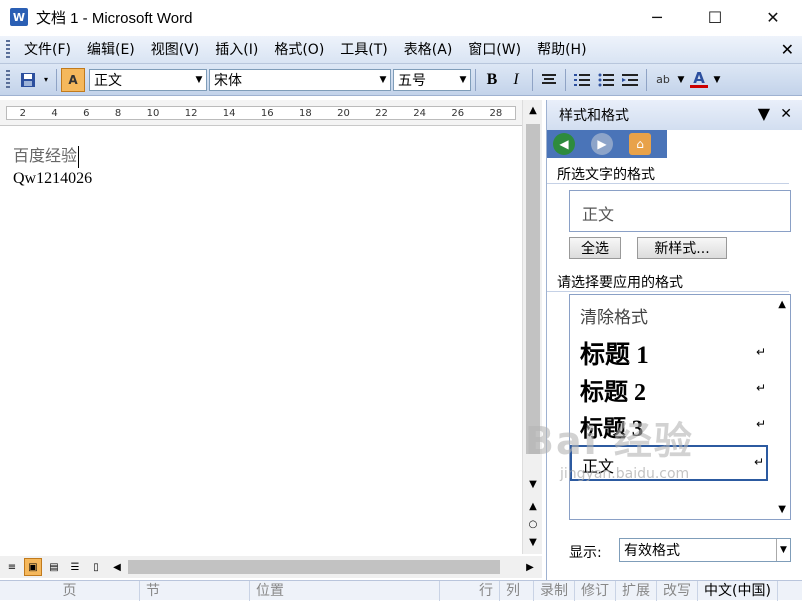  I want to click on styles-pane-icon: A, so click(73, 79).